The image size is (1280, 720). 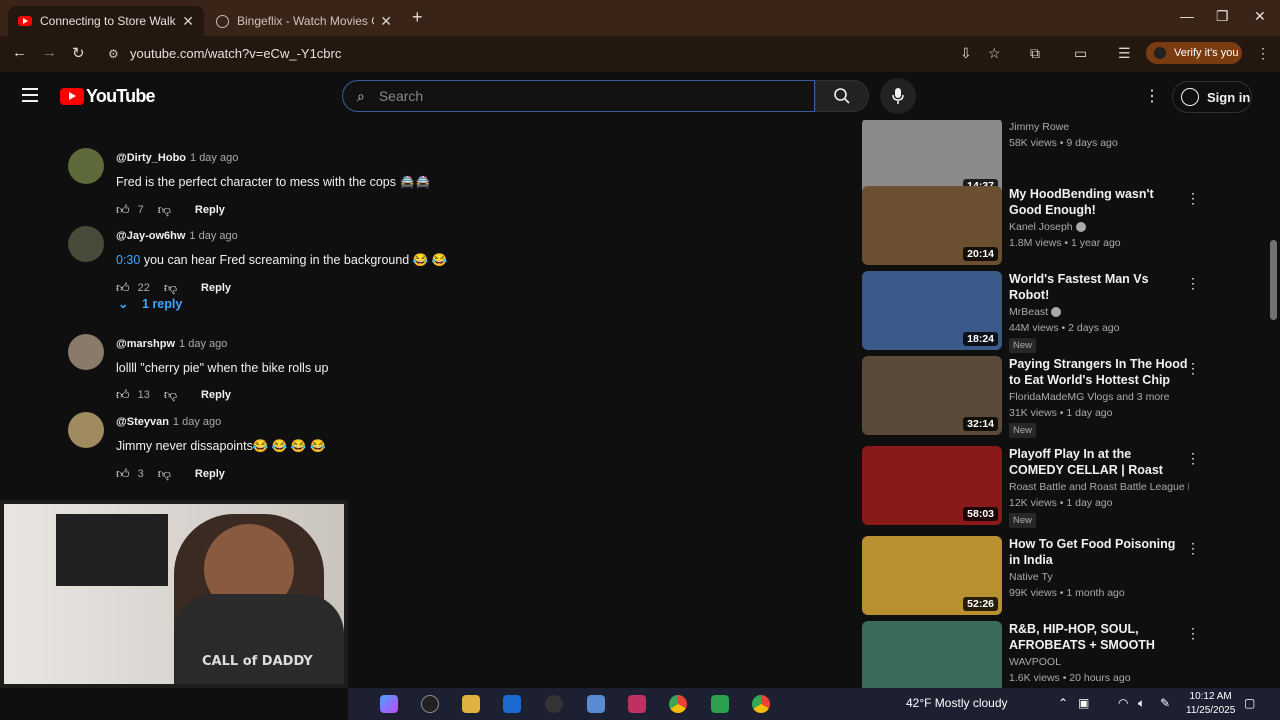 What do you see at coordinates (49, 52) in the screenshot?
I see `forward-icon: →` at bounding box center [49, 52].